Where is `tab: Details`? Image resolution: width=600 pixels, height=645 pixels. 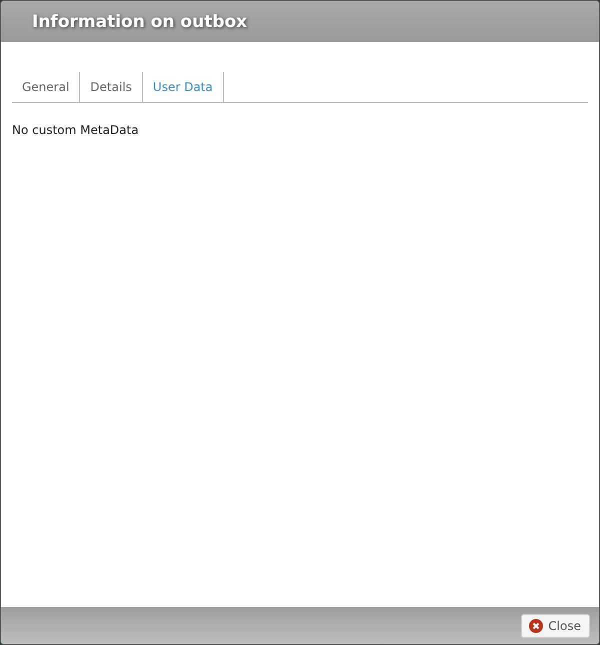
tab: Details is located at coordinates (111, 87).